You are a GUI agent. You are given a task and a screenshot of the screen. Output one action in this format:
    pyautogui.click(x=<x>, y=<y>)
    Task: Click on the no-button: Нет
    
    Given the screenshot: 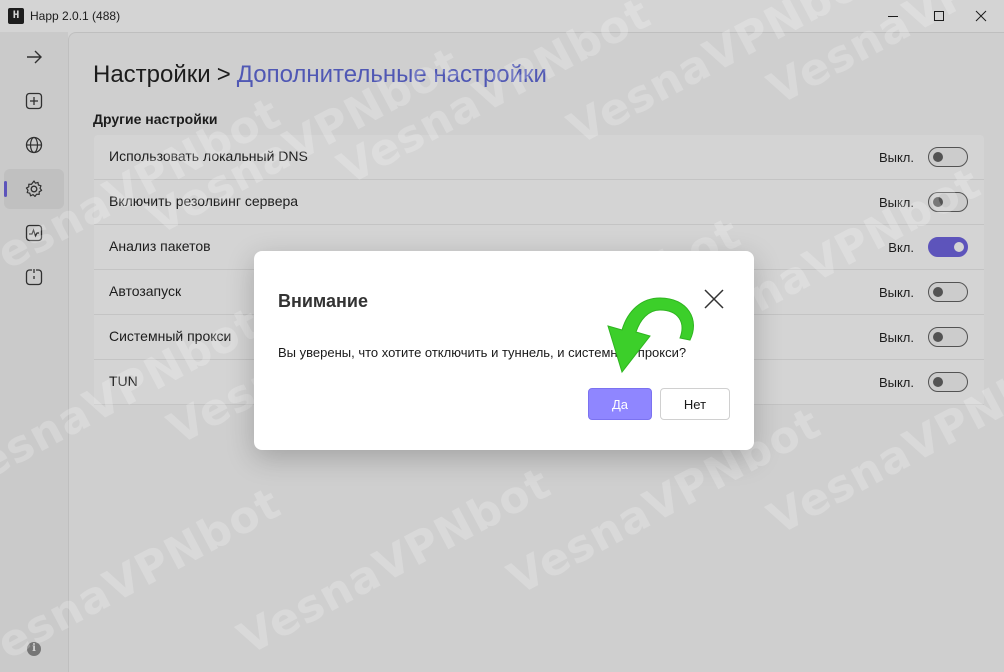 What is the action you would take?
    pyautogui.click(x=695, y=404)
    